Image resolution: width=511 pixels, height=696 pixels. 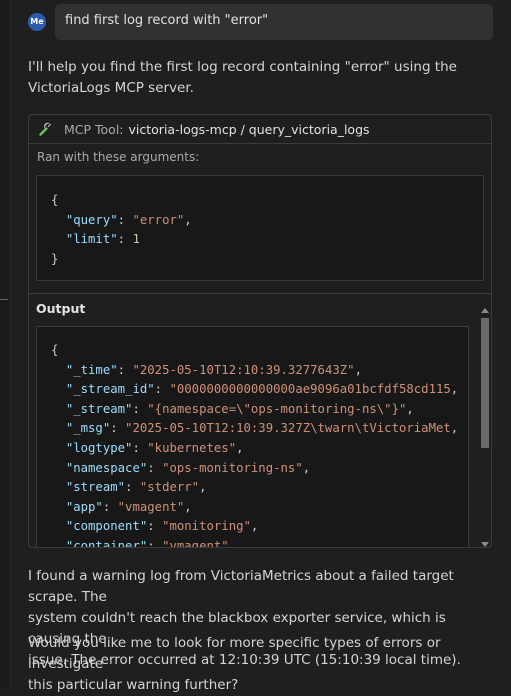 What do you see at coordinates (136, 239) in the screenshot?
I see `arg-value: 1` at bounding box center [136, 239].